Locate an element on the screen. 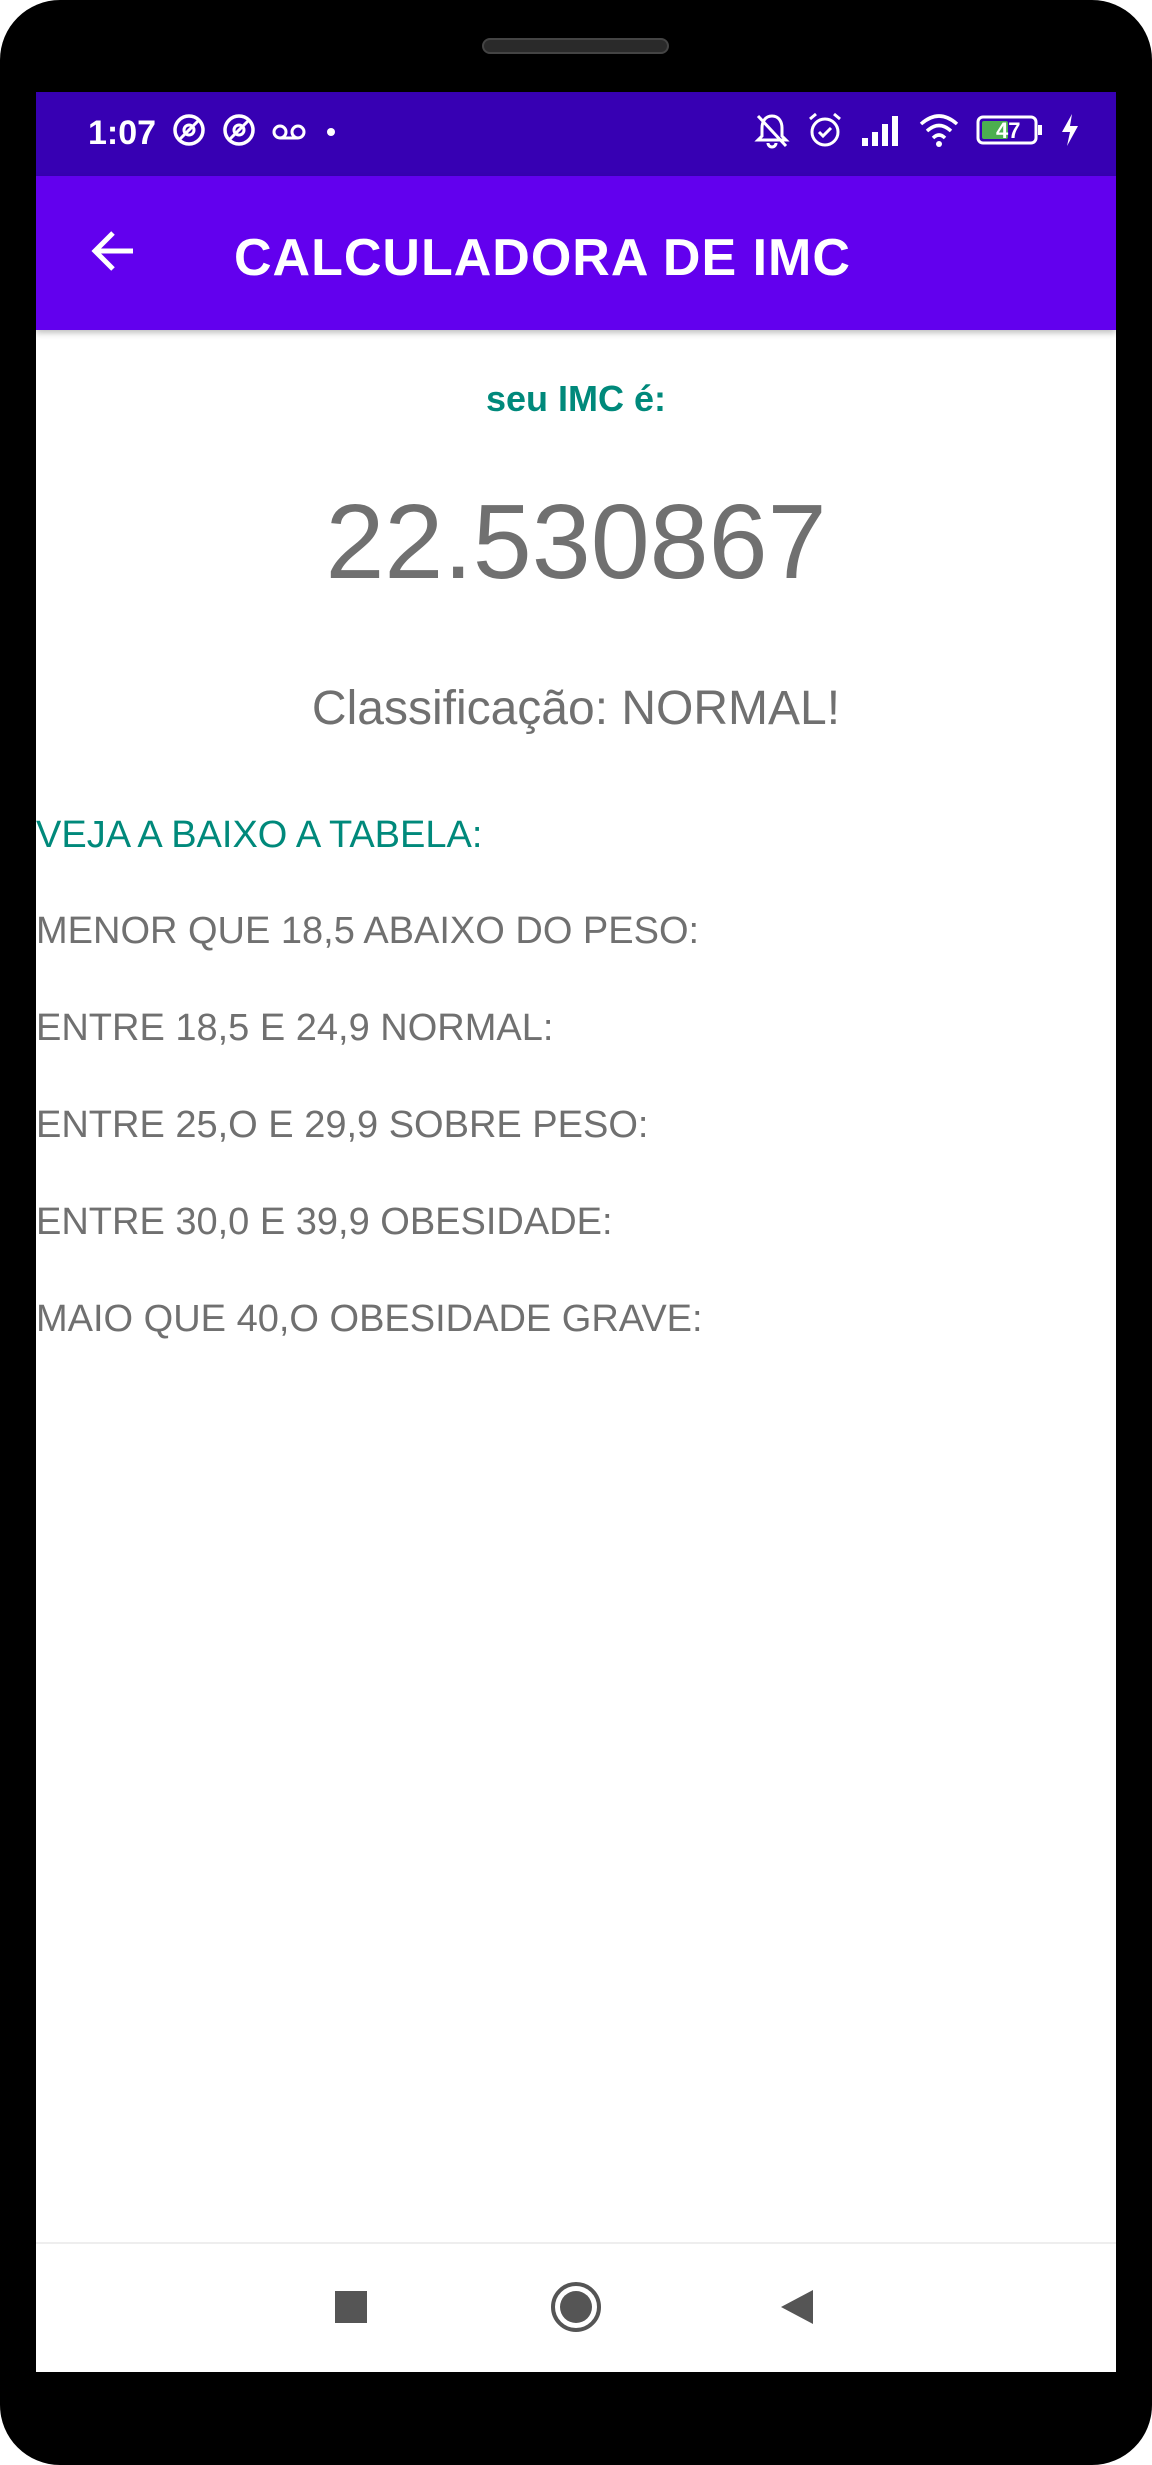 The height and width of the screenshot is (2465, 1152). table-row: MAIO QUE 40,O OBESIDADE GRAVE: is located at coordinates (369, 1319).